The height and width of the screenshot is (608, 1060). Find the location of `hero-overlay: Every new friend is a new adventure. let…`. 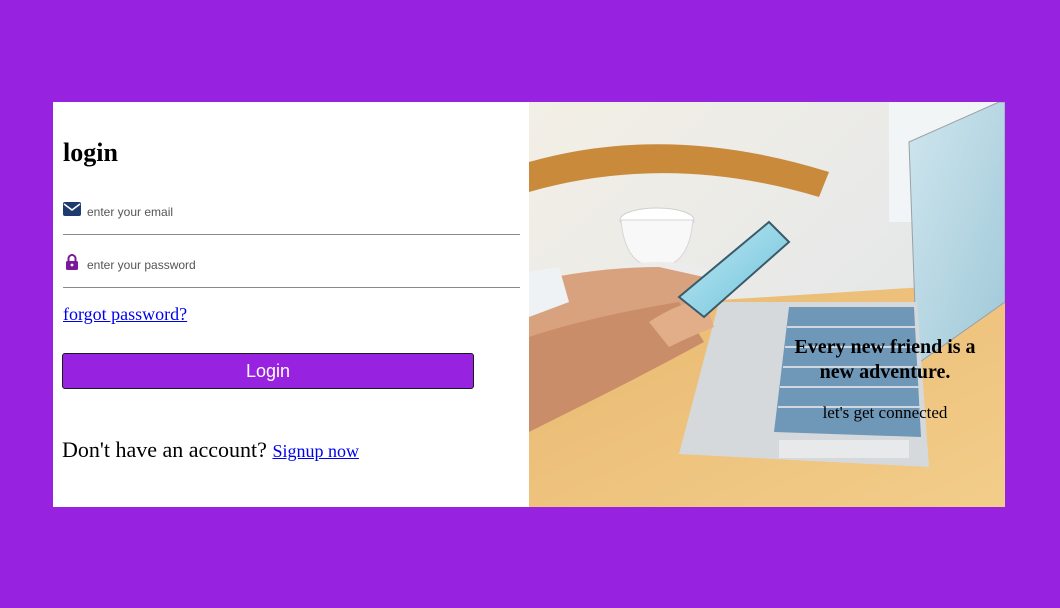

hero-overlay: Every new friend is a new adventure. let… is located at coordinates (885, 379).